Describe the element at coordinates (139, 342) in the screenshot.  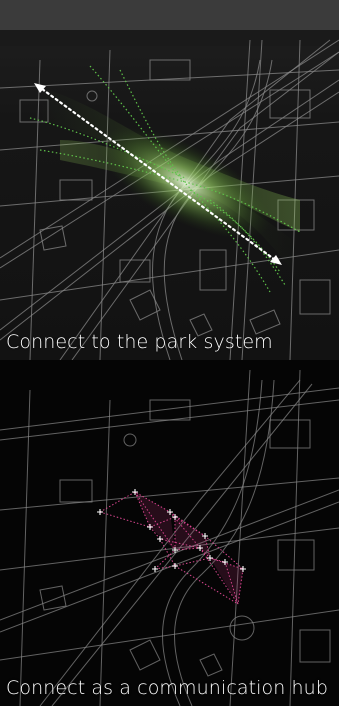
I see `park-system-caption: Connect to the park system` at that location.